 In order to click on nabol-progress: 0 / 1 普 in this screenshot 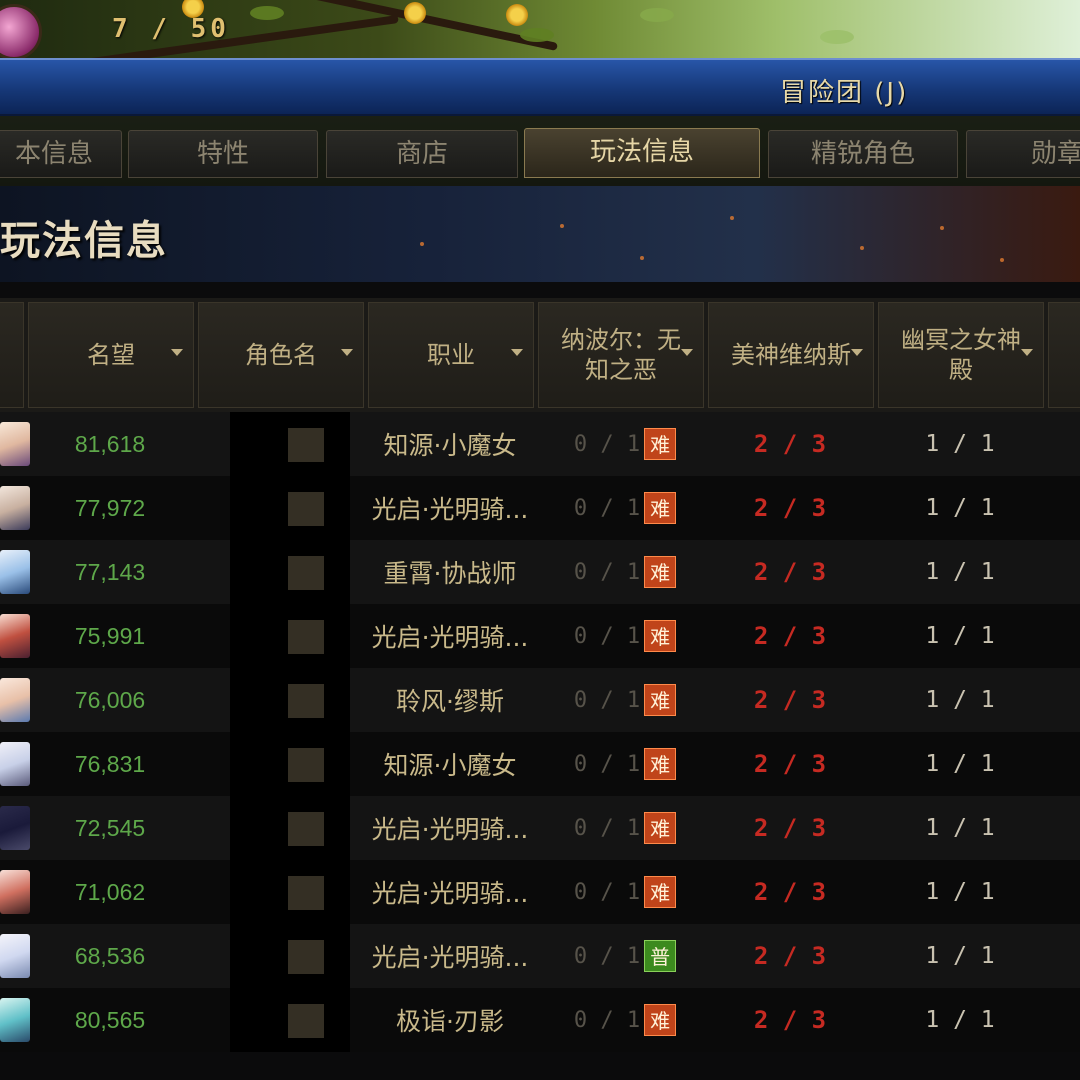, I will do `click(625, 956)`.